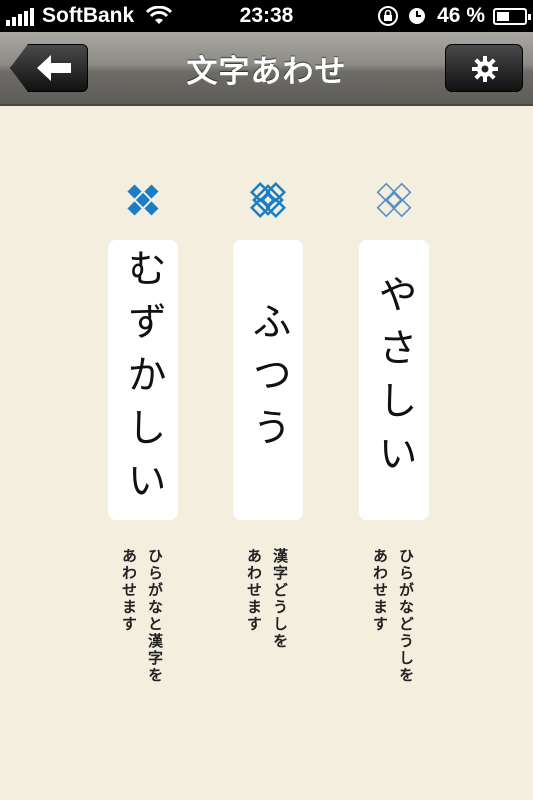 This screenshot has width=533, height=800. What do you see at coordinates (142, 616) in the screenshot?
I see `level-description: ひらがなと漢字を あわせます` at bounding box center [142, 616].